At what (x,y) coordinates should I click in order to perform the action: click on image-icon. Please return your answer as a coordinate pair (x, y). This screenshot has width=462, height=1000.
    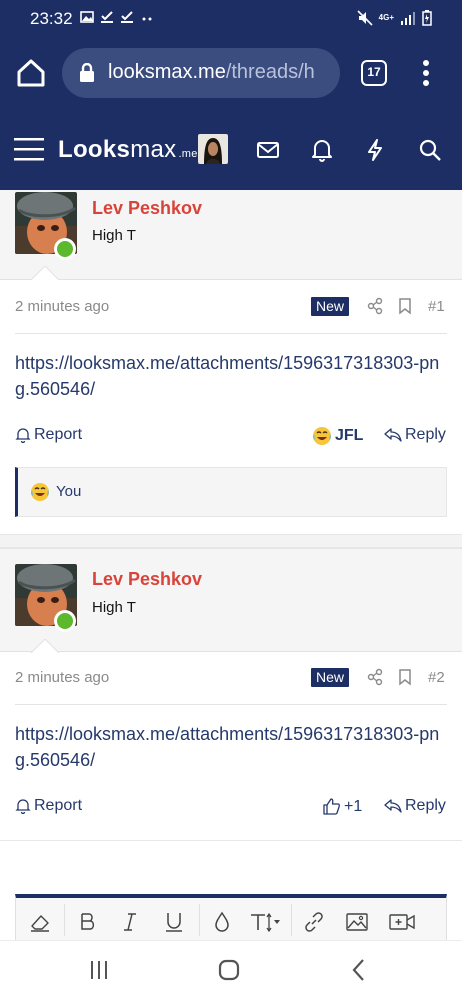
    Looking at the image, I should click on (357, 922).